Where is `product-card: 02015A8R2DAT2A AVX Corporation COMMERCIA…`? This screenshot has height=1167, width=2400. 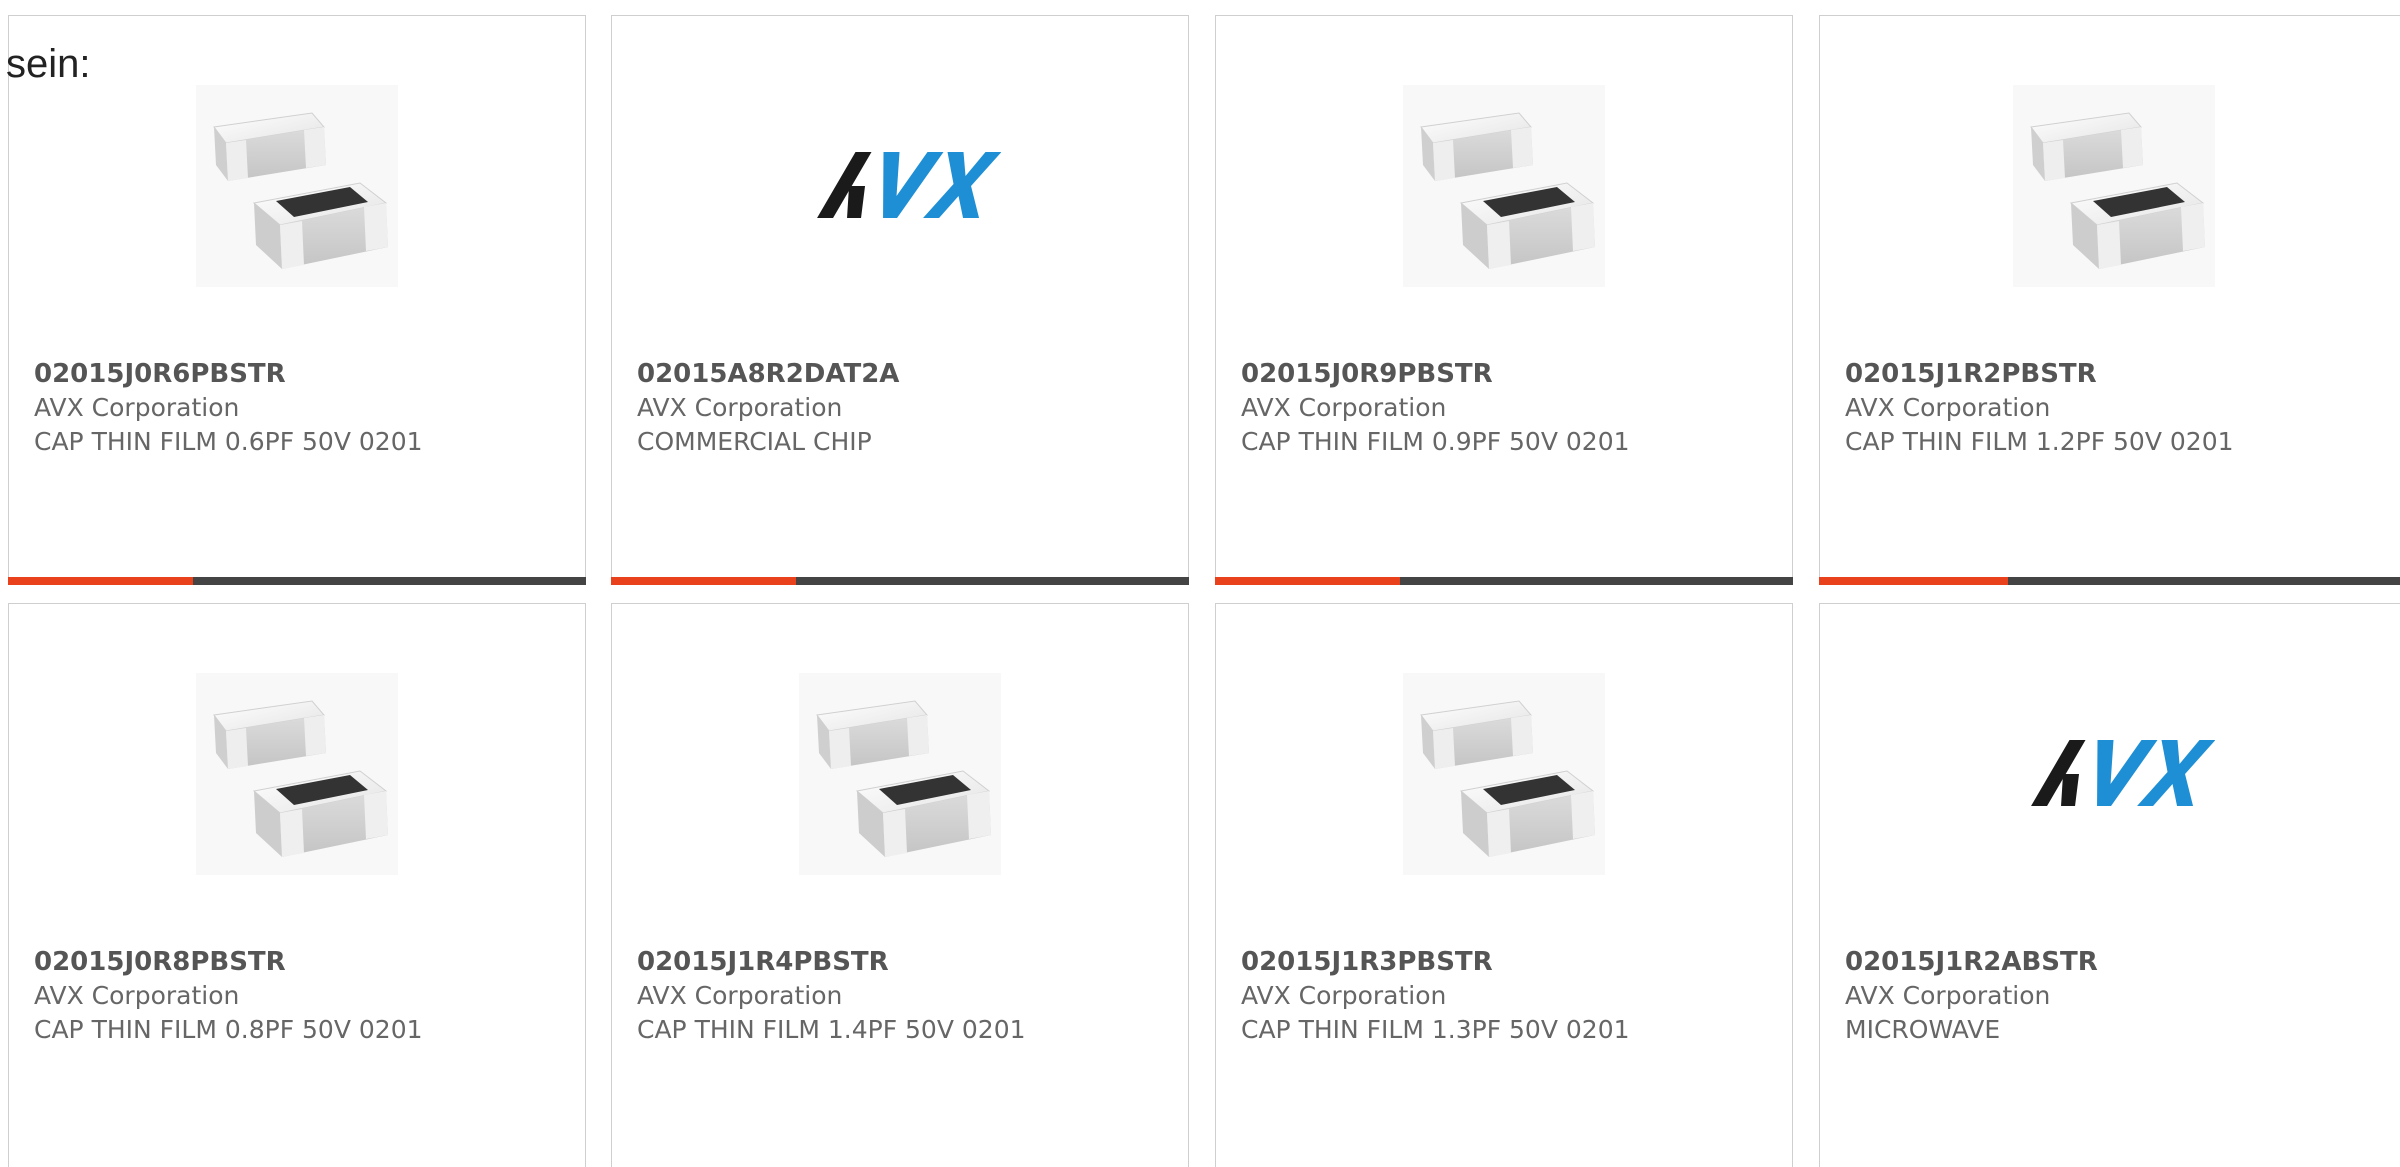 product-card: 02015A8R2DAT2A AVX Corporation COMMERCIA… is located at coordinates (900, 300).